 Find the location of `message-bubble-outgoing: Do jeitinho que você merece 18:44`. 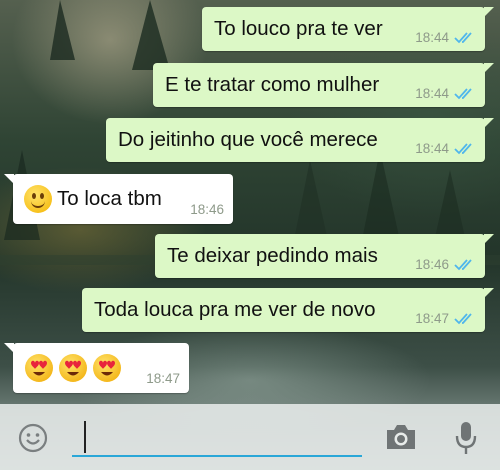

message-bubble-outgoing: Do jeitinho que você merece 18:44 is located at coordinates (300, 140).